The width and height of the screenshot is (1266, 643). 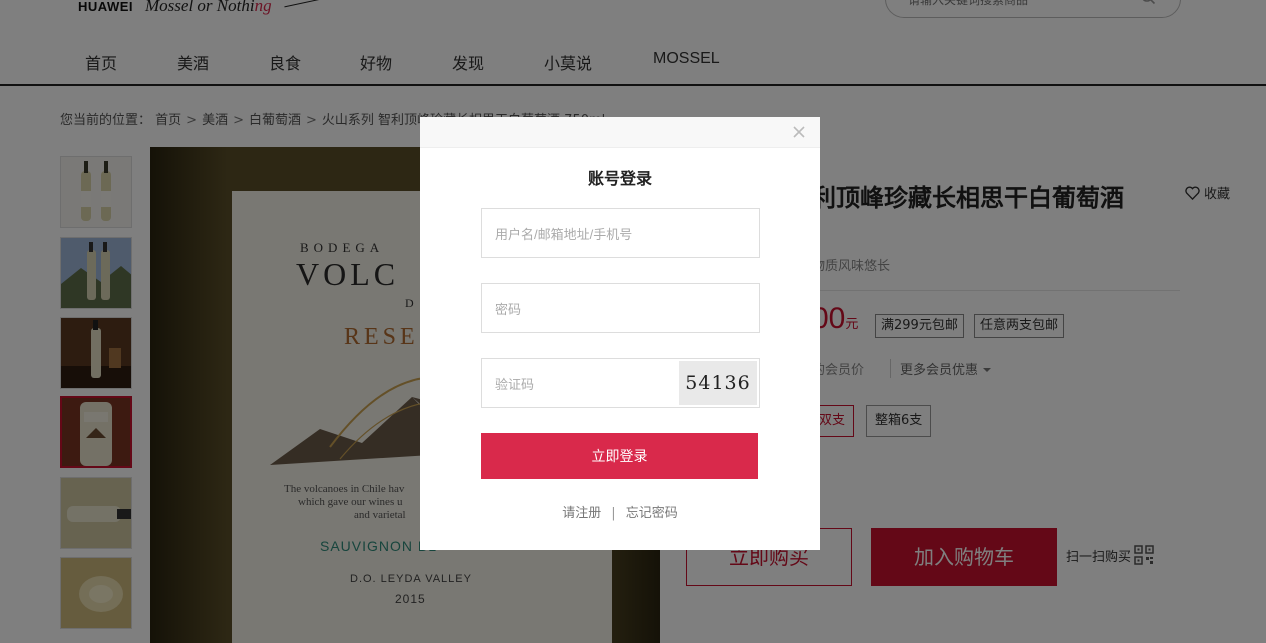 What do you see at coordinates (619, 456) in the screenshot?
I see `login-button: 立即登录` at bounding box center [619, 456].